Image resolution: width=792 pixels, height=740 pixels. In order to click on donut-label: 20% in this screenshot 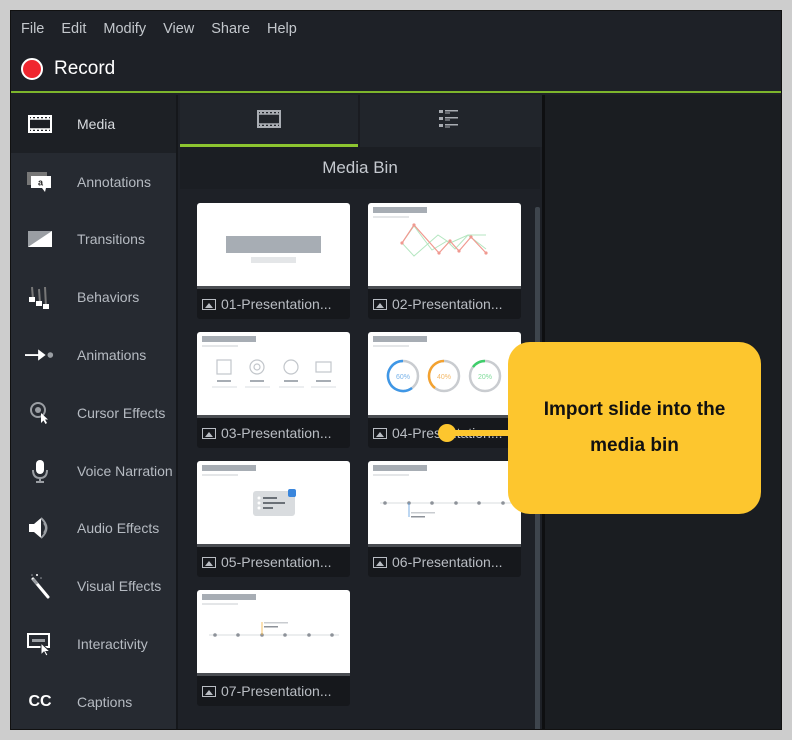, I will do `click(485, 377)`.